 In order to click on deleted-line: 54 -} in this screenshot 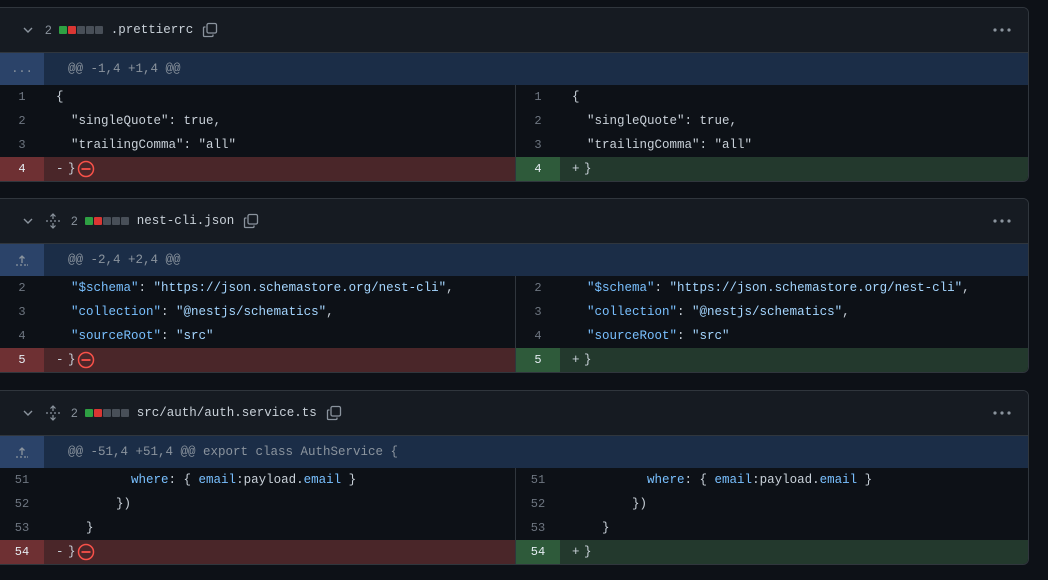, I will do `click(257, 552)`.